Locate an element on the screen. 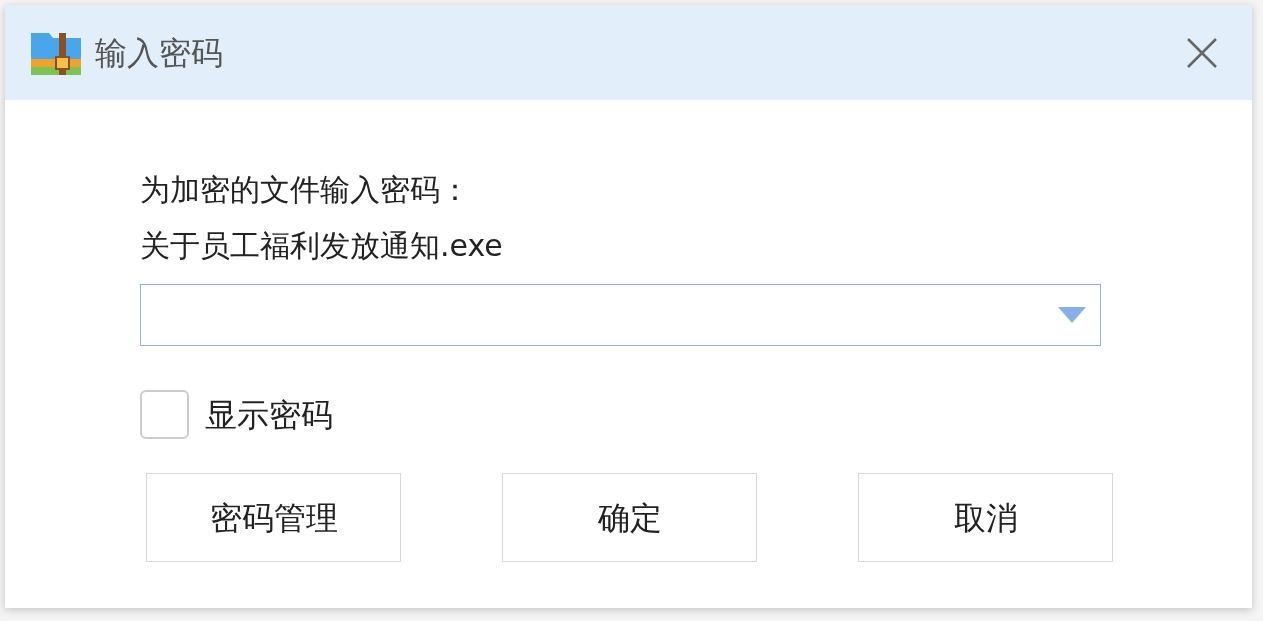 This screenshot has height=621, width=1263. password-combobox is located at coordinates (620, 315).